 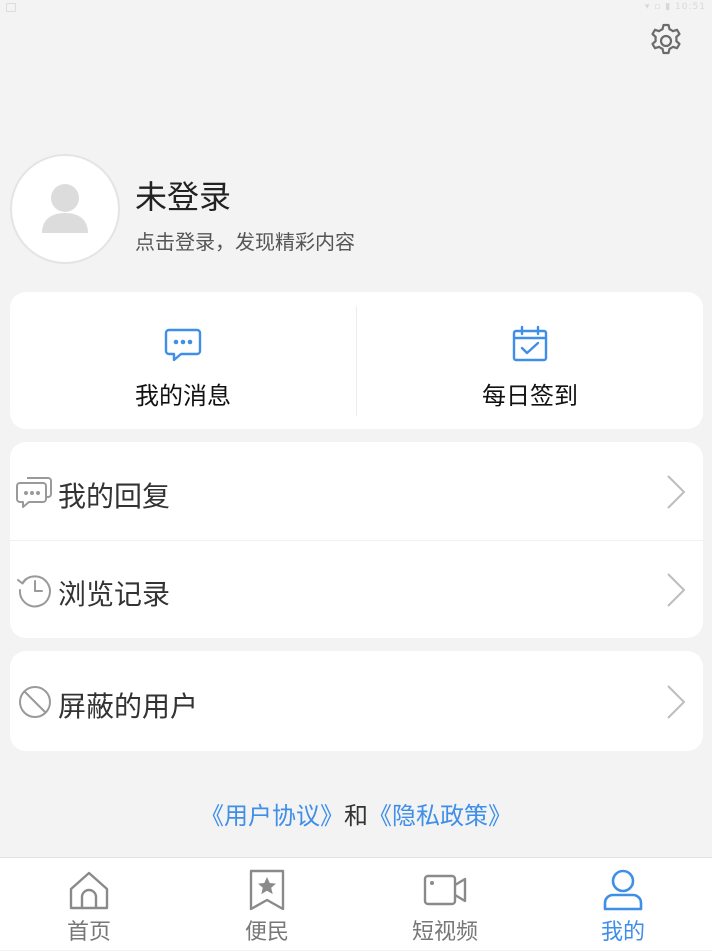 What do you see at coordinates (114, 496) in the screenshot?
I see `menu-item-label: 我的回复` at bounding box center [114, 496].